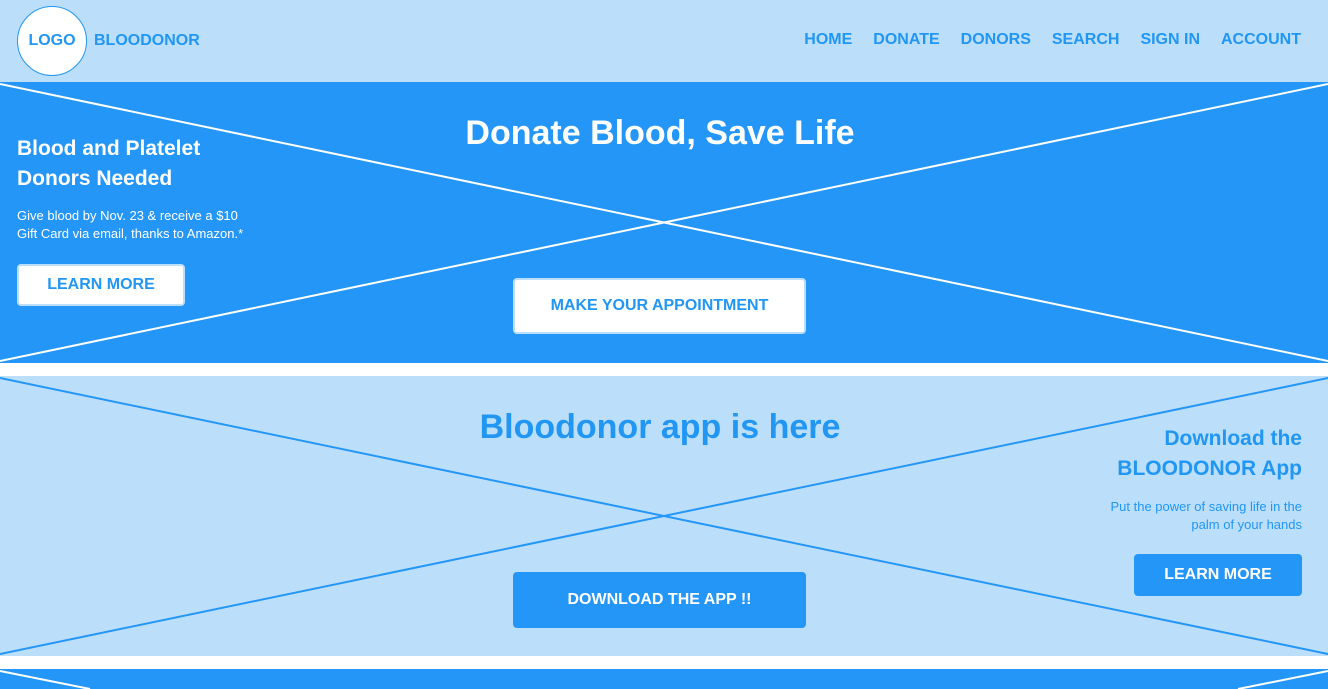  I want to click on app-side-title-line2: BLOODONOR App, so click(1209, 468).